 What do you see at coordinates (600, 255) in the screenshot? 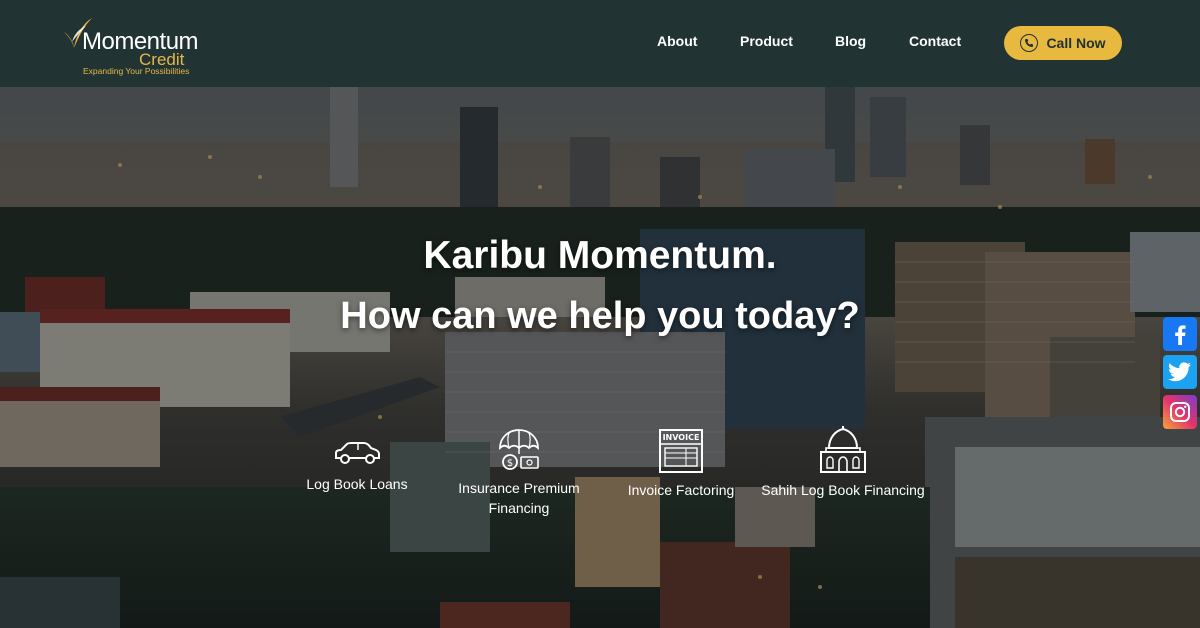
I see `hero-title: Karibu Momentum.` at bounding box center [600, 255].